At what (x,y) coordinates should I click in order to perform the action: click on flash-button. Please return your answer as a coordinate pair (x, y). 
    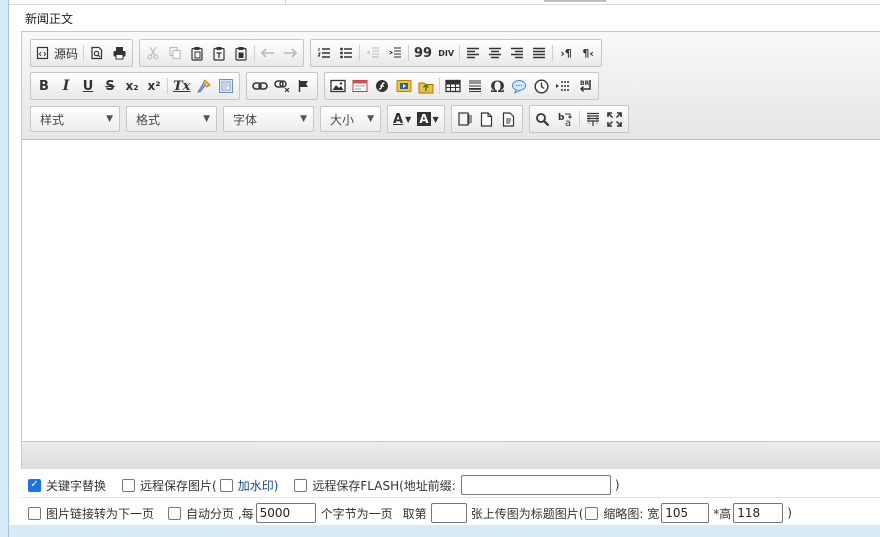
    Looking at the image, I should click on (382, 86).